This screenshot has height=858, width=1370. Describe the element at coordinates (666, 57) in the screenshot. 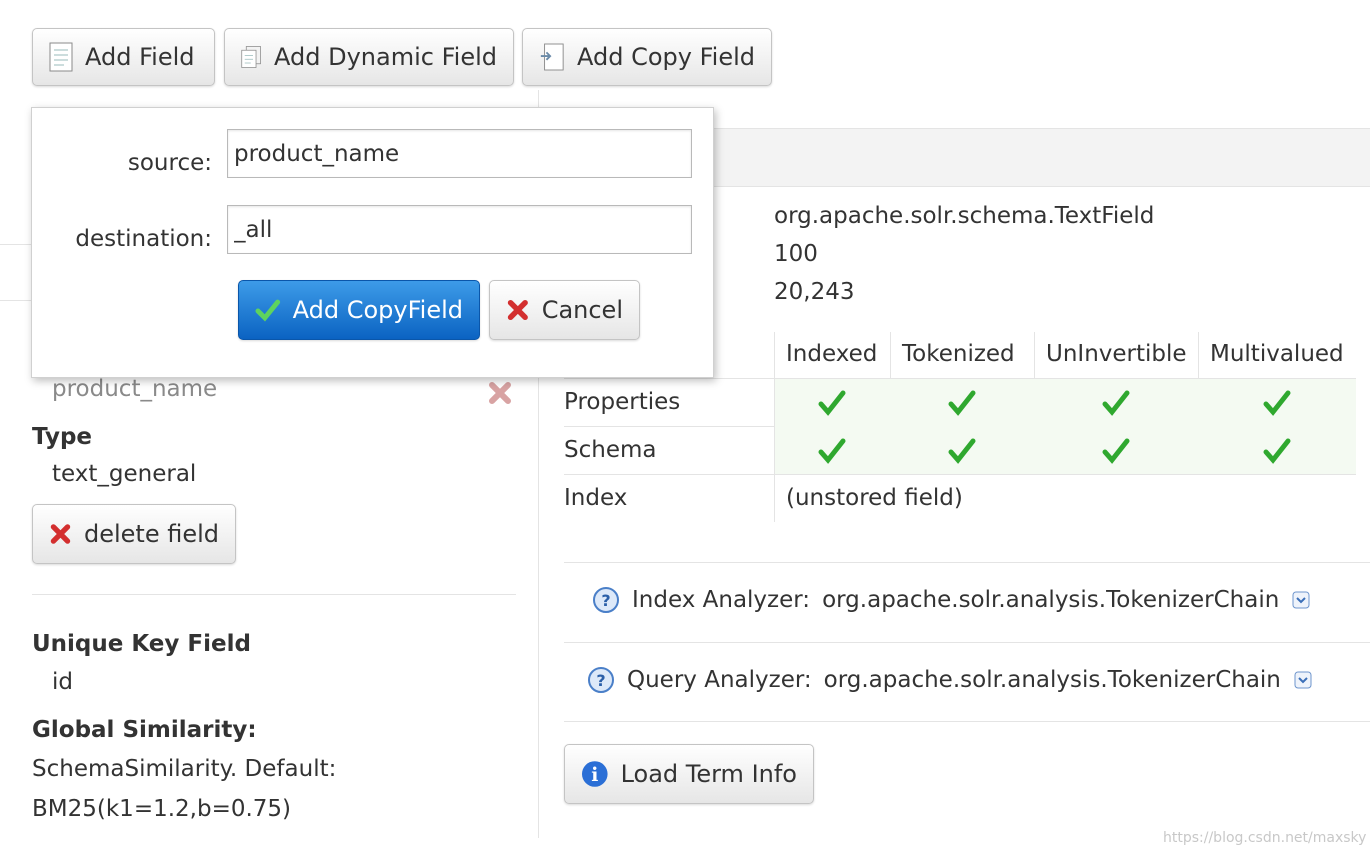

I see `add-copy-field-label: Add Copy Field` at that location.